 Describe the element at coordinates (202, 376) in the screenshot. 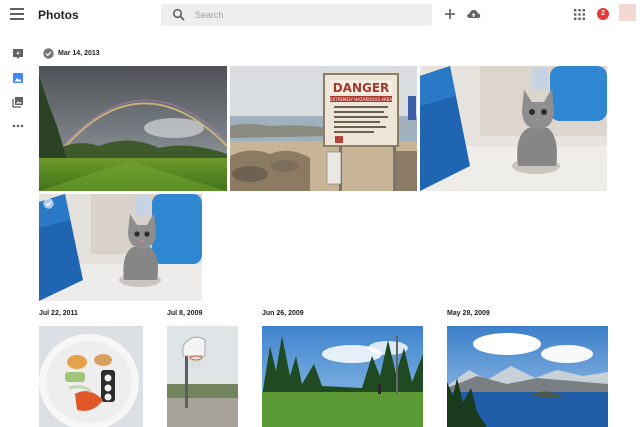

I see `photo-basketball-hoop` at that location.